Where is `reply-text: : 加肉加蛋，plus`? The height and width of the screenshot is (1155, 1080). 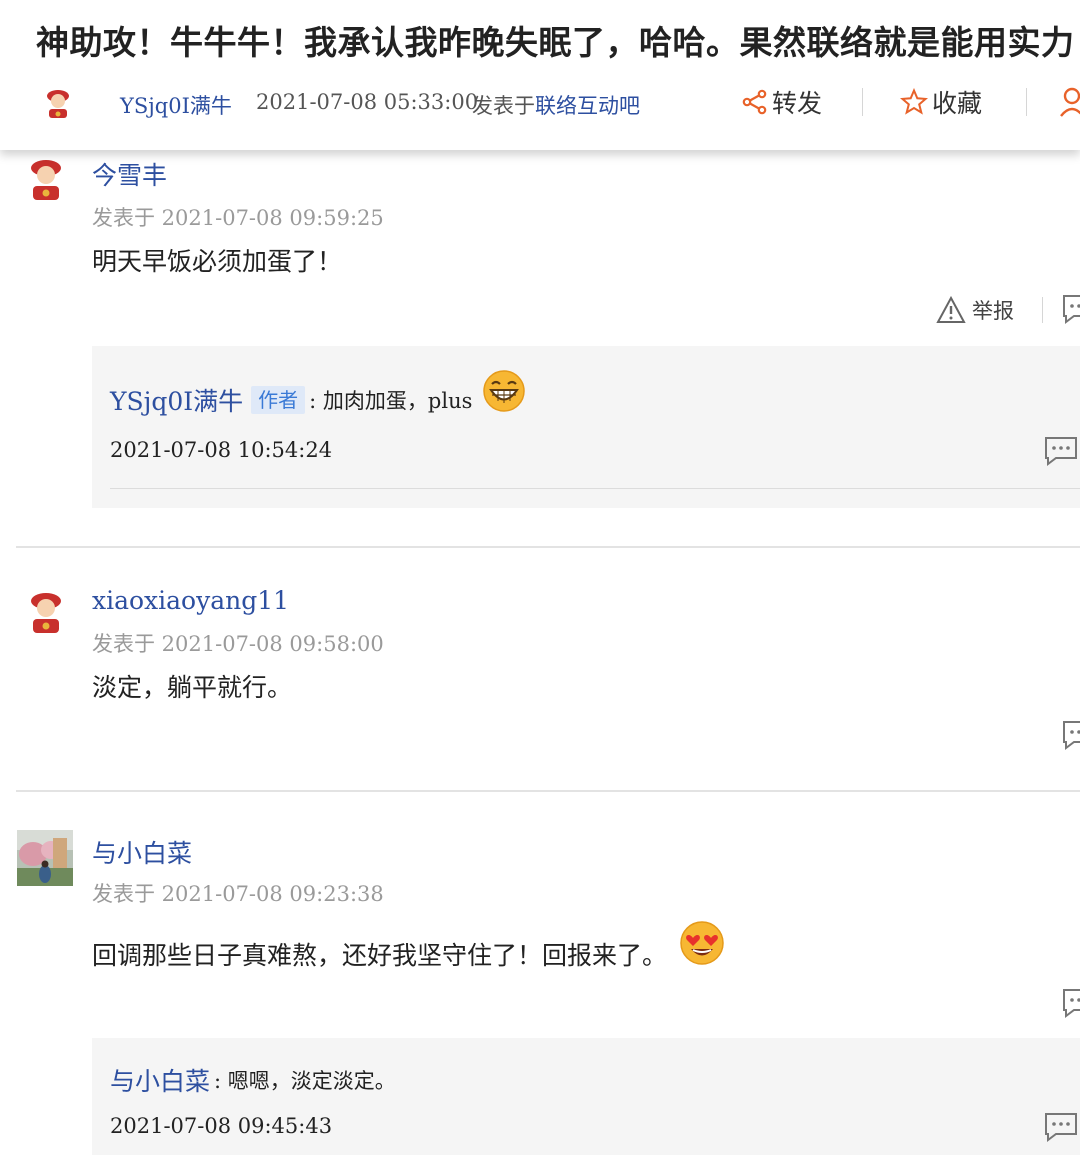
reply-text: : 加肉加蛋，plus is located at coordinates (391, 401).